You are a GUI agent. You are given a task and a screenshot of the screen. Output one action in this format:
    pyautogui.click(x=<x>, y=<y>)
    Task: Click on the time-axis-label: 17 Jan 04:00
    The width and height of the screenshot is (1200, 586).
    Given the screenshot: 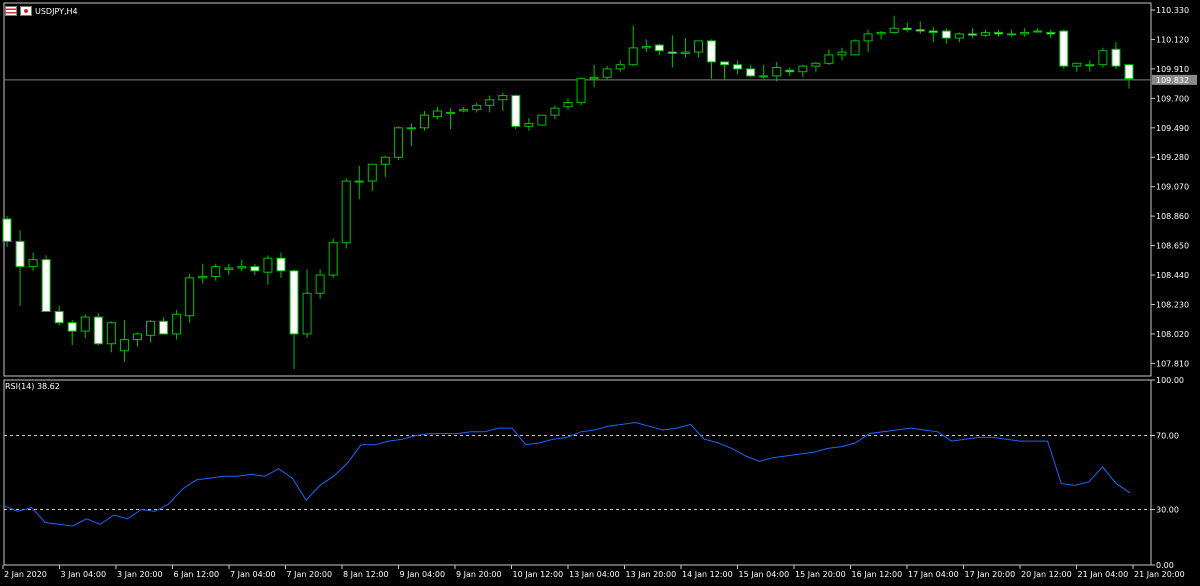 What is the action you would take?
    pyautogui.click(x=933, y=574)
    